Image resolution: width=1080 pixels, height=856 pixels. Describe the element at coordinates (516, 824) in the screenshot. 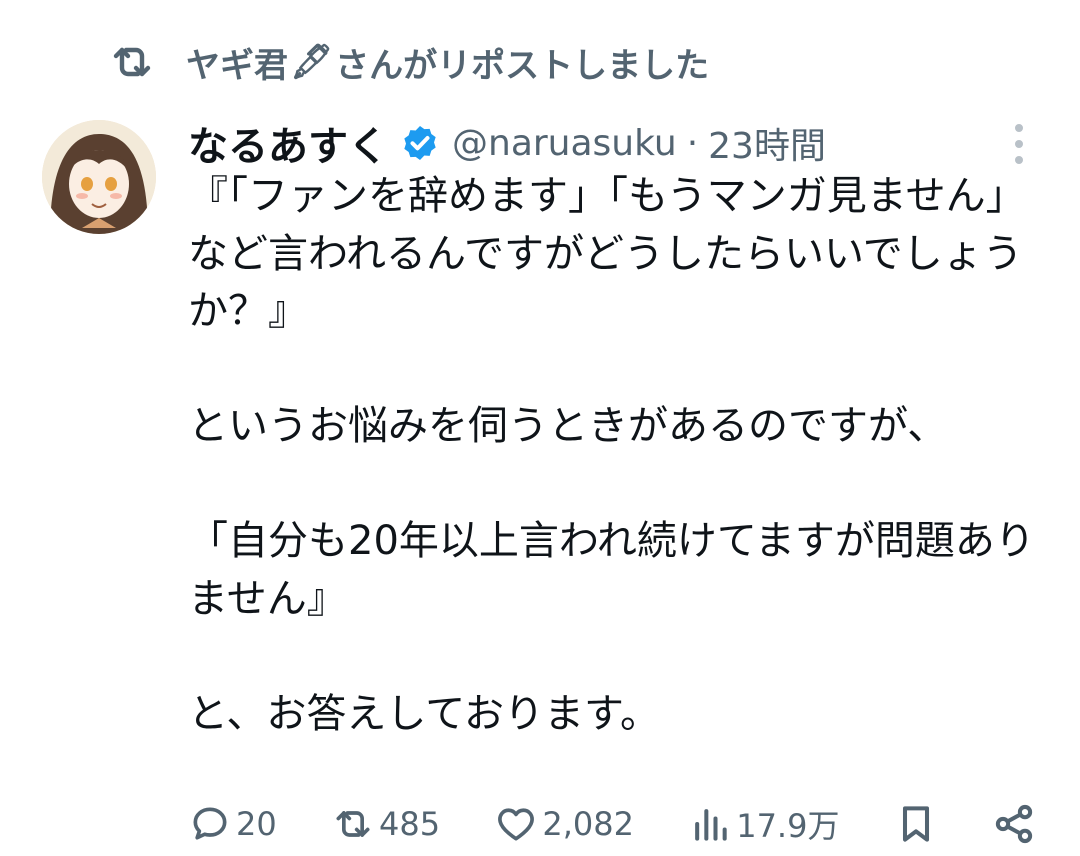

I see `heart-icon` at that location.